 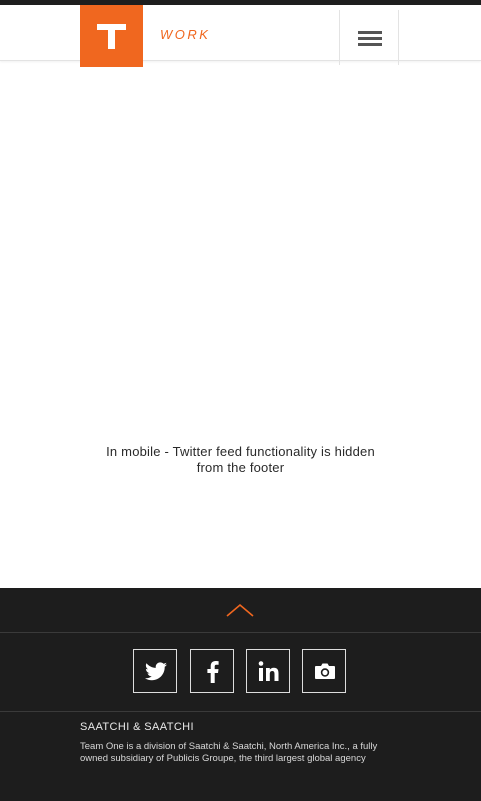 I want to click on twitter-icon, so click(x=156, y=671).